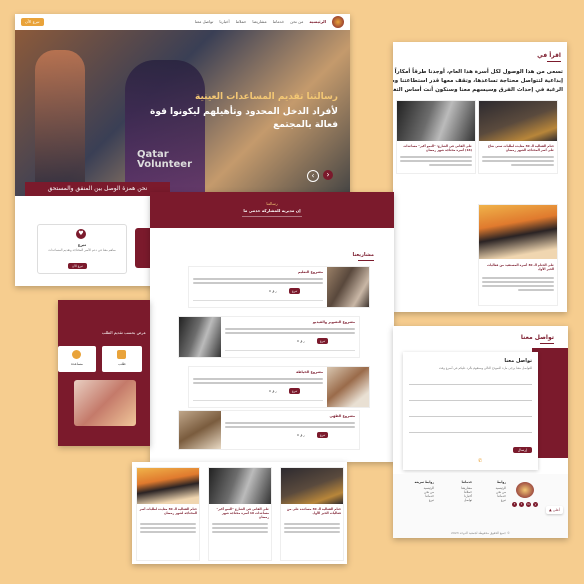 The image size is (584, 584). I want to click on bottom-news-card-2-excerpt, so click(240, 528).